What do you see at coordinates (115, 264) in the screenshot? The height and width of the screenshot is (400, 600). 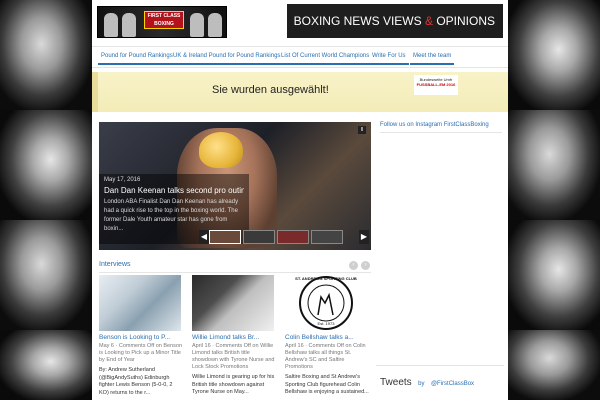 I see `section-title: Interviews` at bounding box center [115, 264].